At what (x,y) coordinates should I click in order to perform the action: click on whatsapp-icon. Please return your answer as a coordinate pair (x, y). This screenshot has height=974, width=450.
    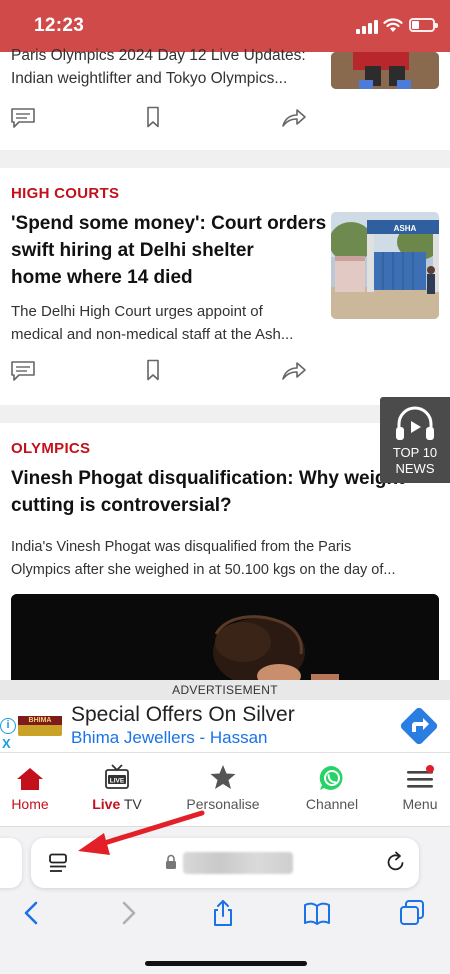
    Looking at the image, I should click on (331, 777).